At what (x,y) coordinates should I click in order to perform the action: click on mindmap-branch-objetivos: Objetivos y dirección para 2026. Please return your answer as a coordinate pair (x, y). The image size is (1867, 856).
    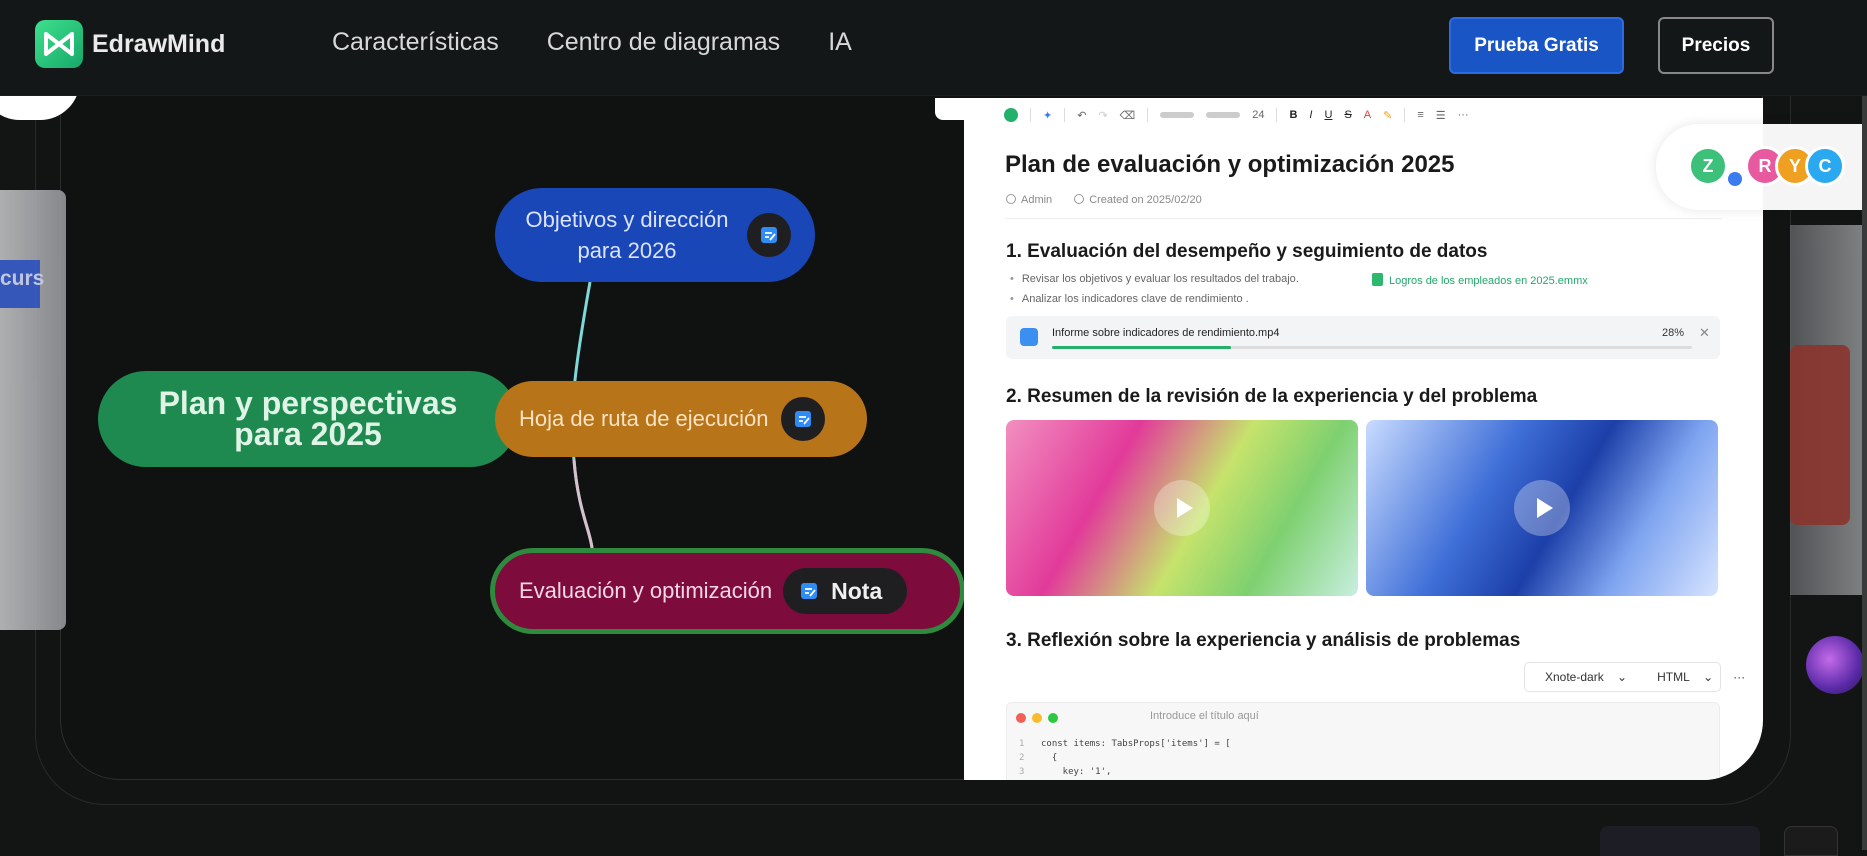
    Looking at the image, I should click on (655, 235).